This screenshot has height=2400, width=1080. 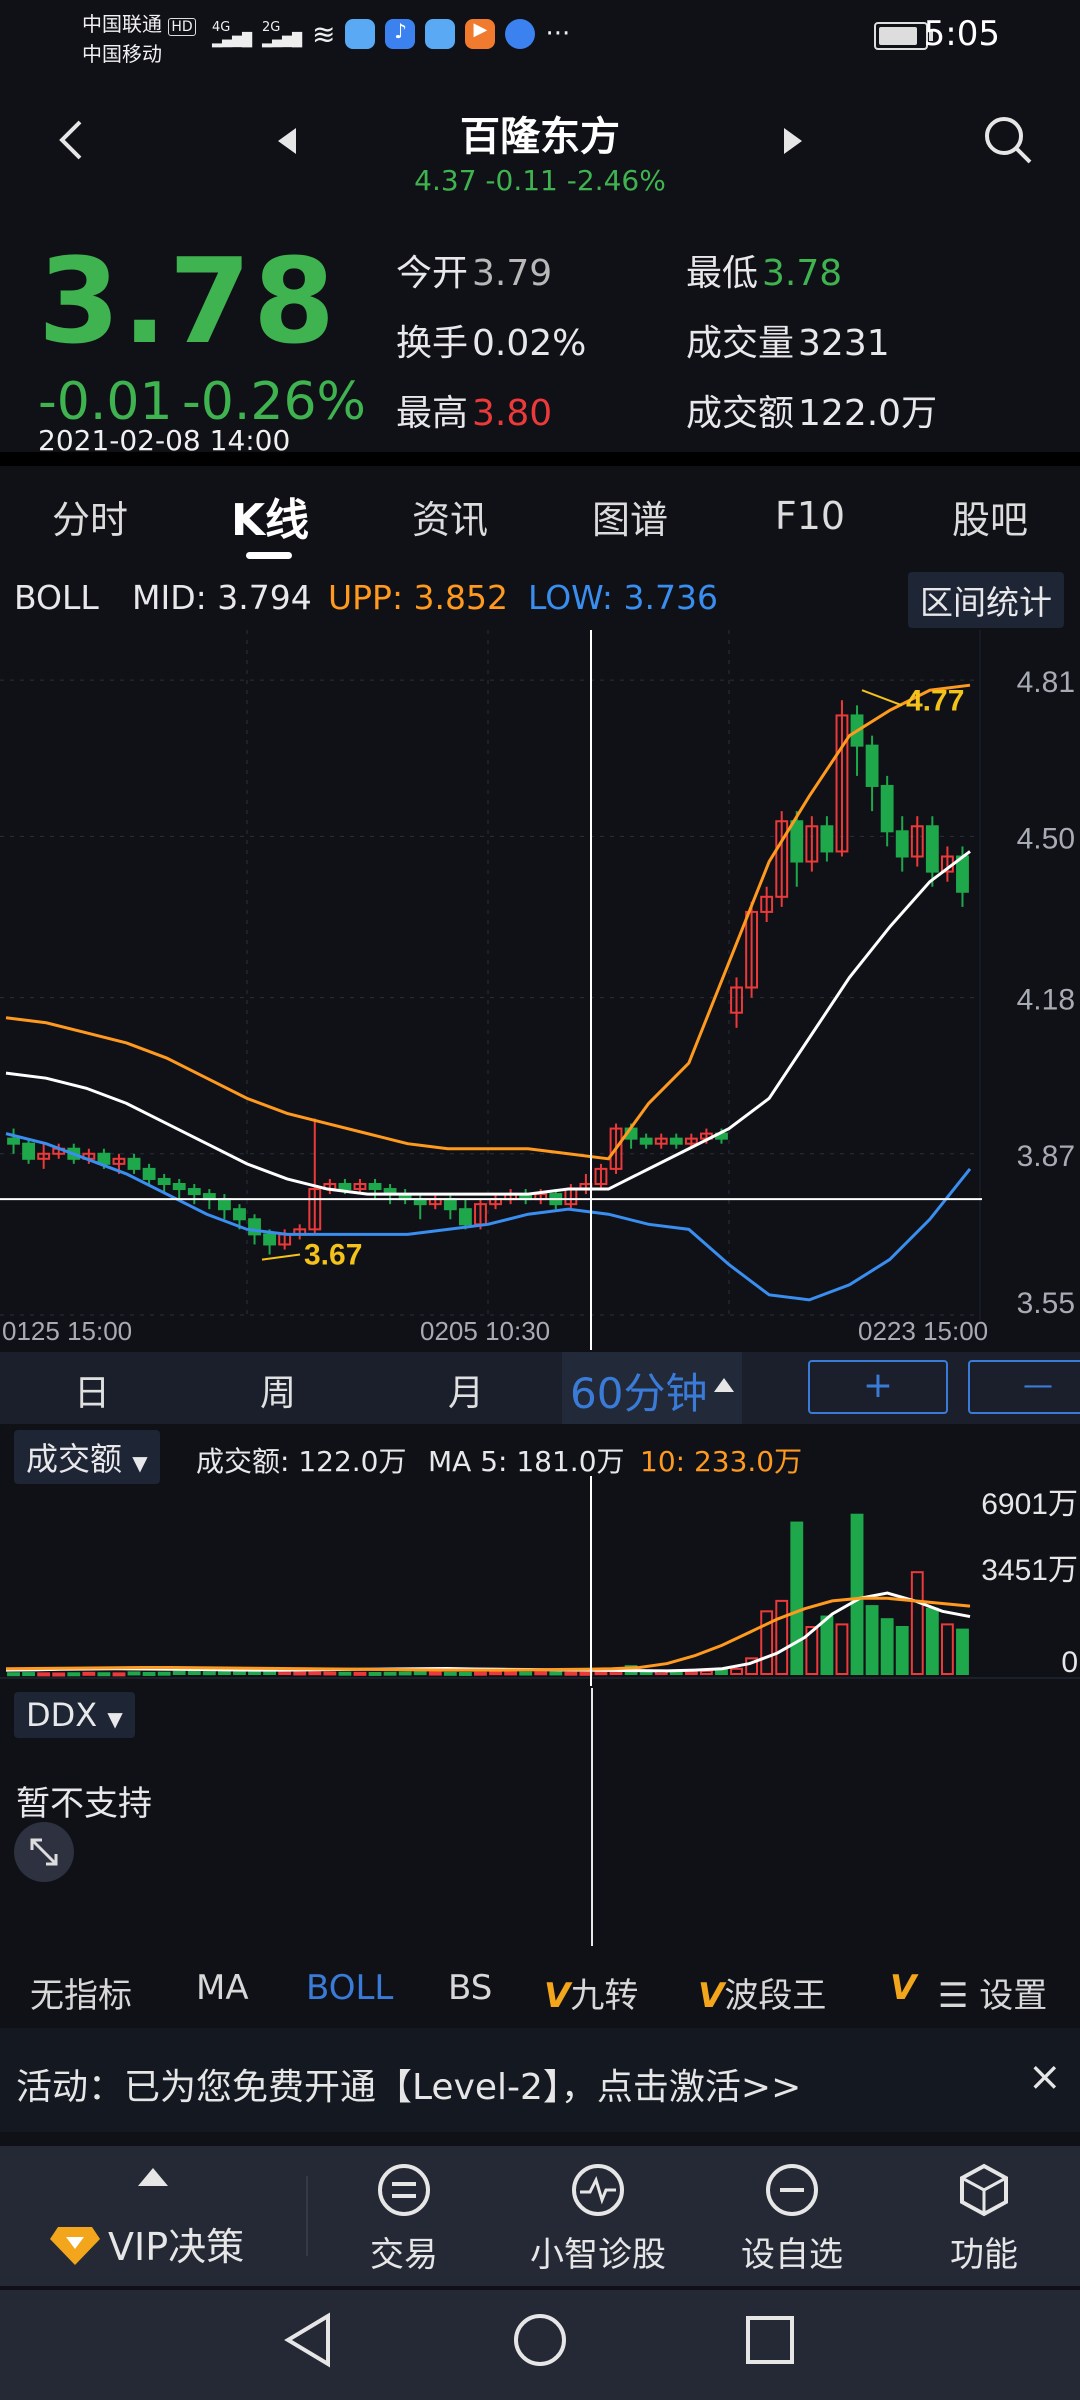 What do you see at coordinates (792, 2255) in the screenshot?
I see `nav-watchlist-label: 设自选` at bounding box center [792, 2255].